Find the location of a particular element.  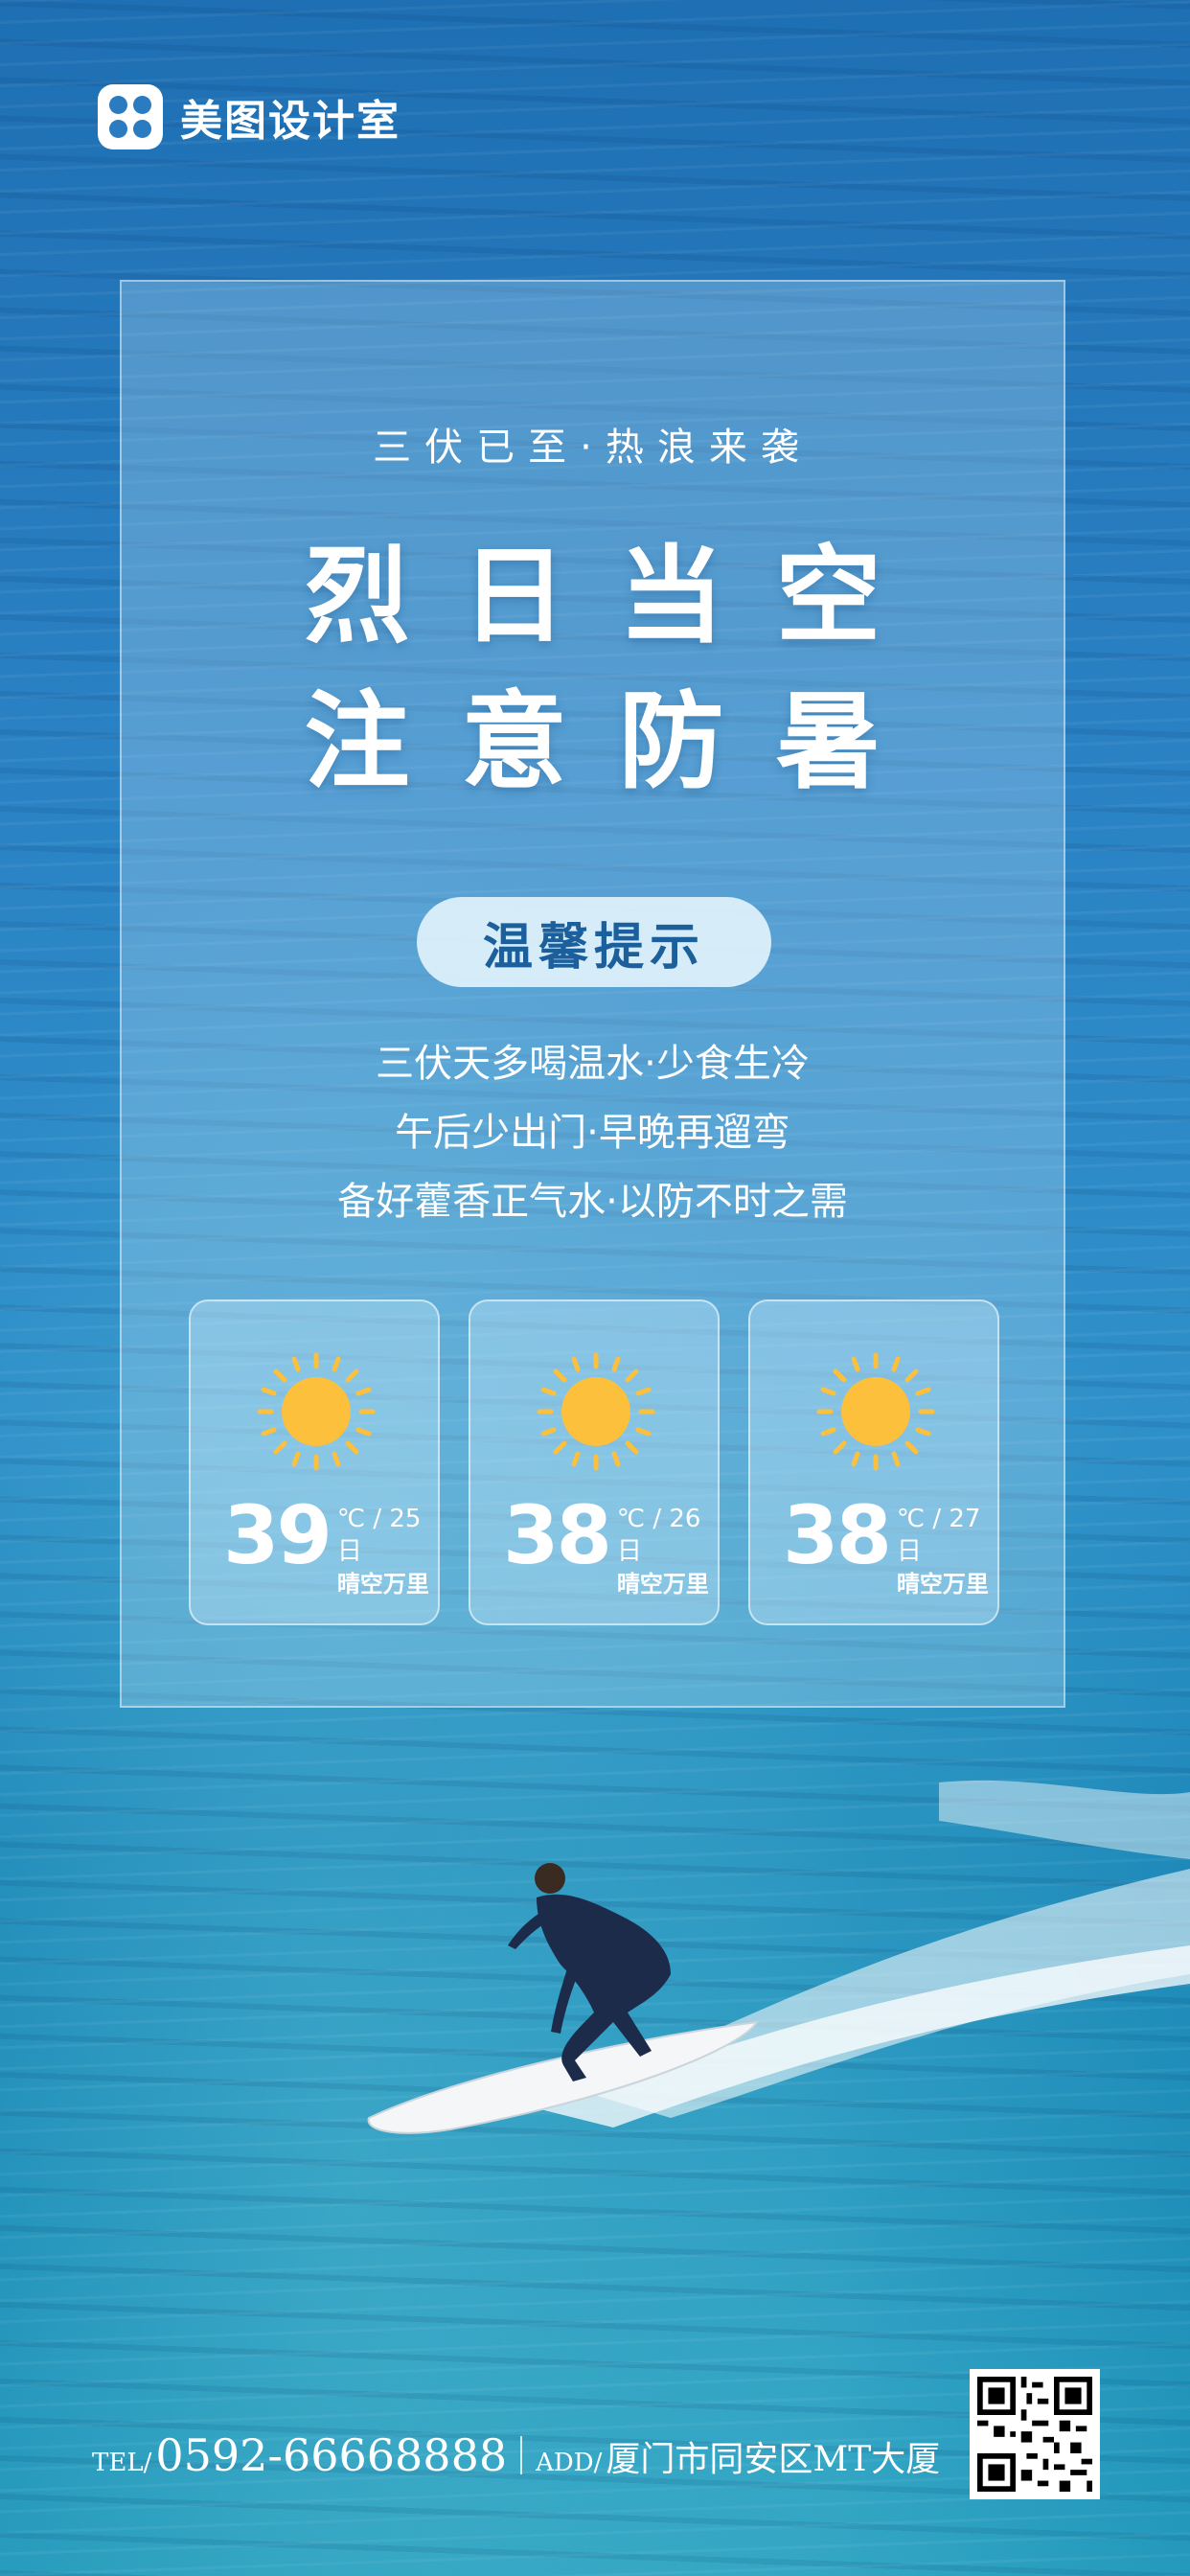

temperature-date: ℃ / 26日 is located at coordinates (658, 1535).